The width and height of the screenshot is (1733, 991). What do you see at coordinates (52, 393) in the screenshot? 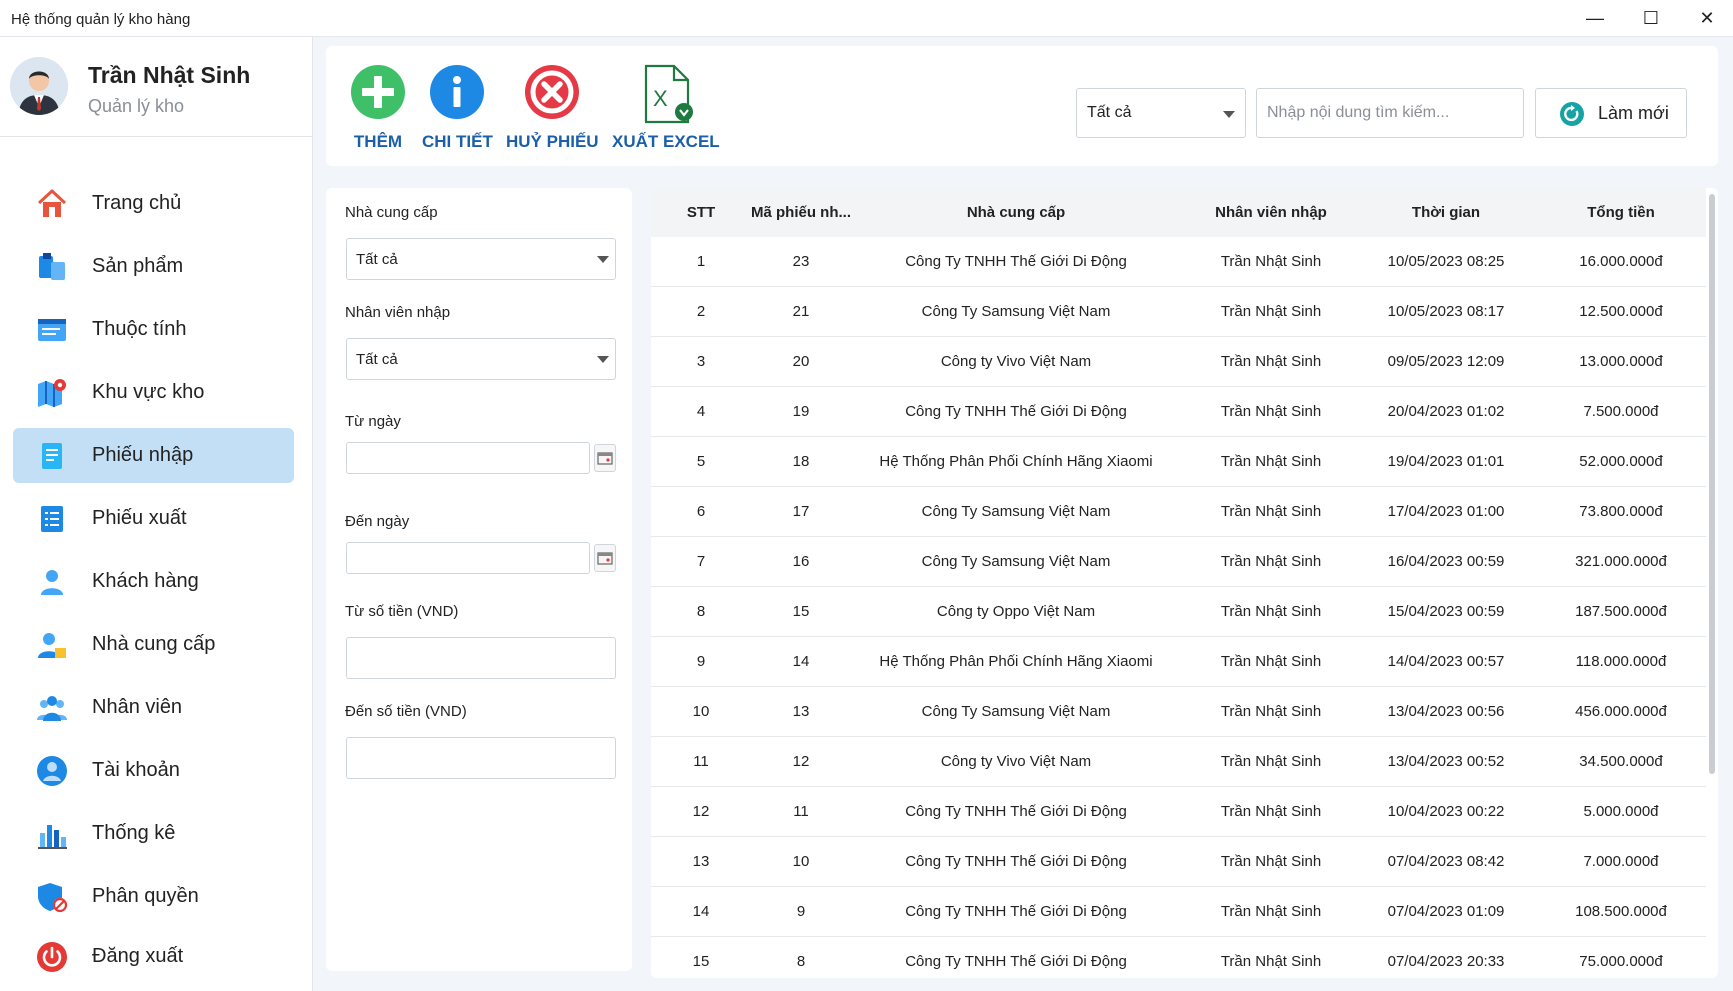
I see `map-pin-icon` at bounding box center [52, 393].